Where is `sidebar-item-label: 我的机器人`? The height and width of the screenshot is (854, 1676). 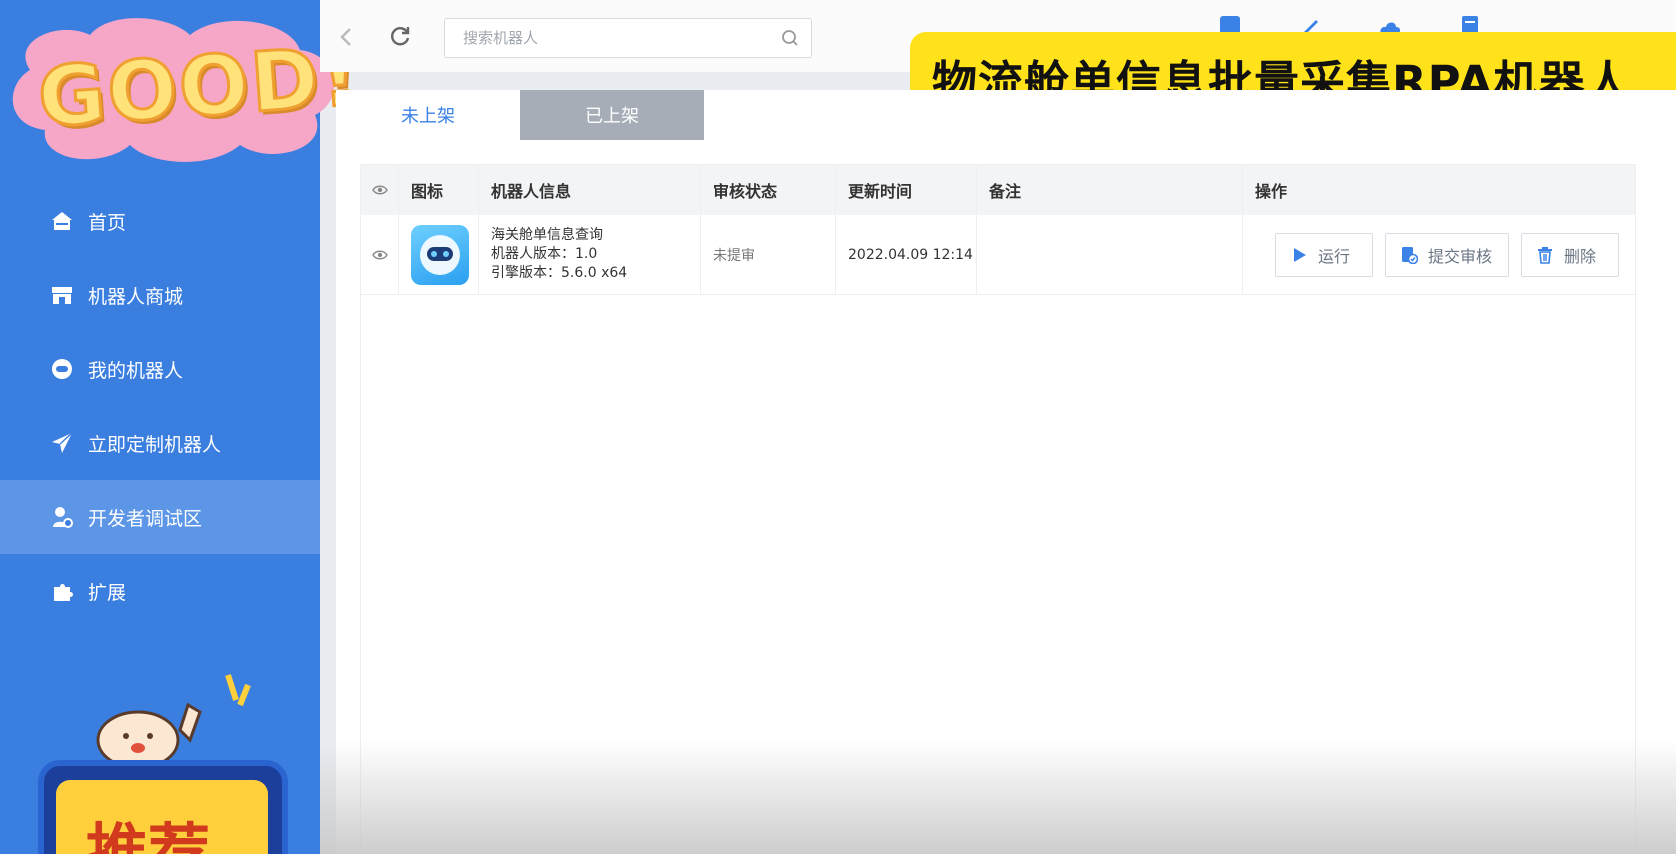 sidebar-item-label: 我的机器人 is located at coordinates (136, 370).